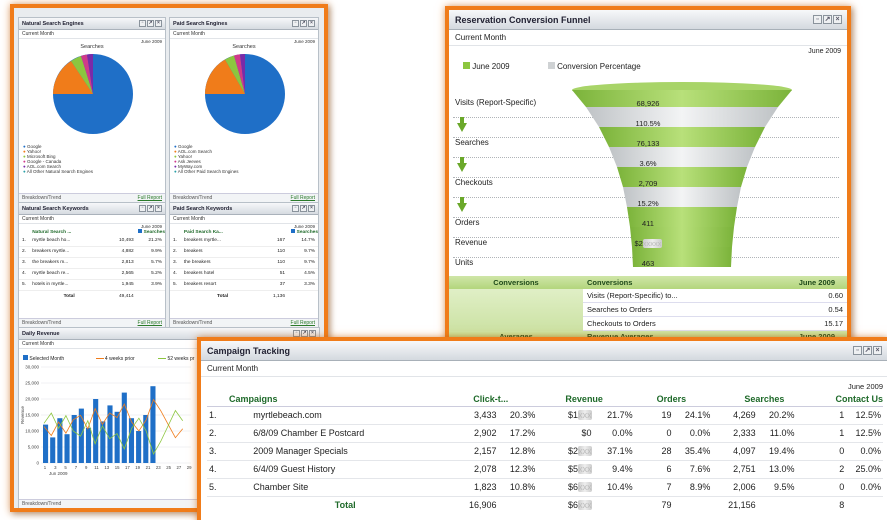  I want to click on x-tick-label: 29, so click(189, 467).